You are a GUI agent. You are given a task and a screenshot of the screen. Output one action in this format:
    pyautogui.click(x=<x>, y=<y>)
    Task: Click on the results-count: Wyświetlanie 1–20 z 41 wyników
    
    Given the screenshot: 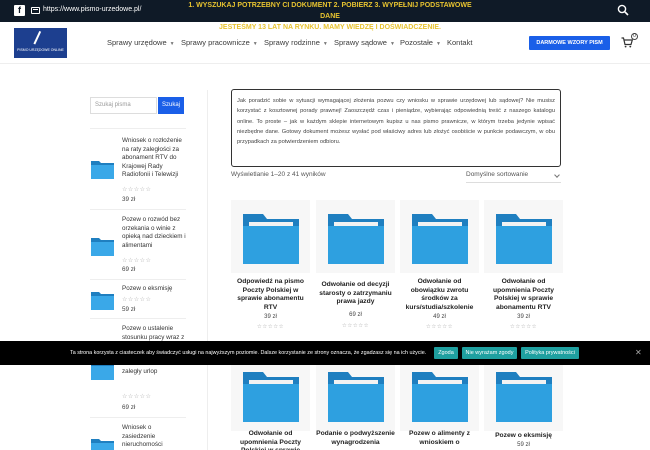 What is the action you would take?
    pyautogui.click(x=278, y=174)
    